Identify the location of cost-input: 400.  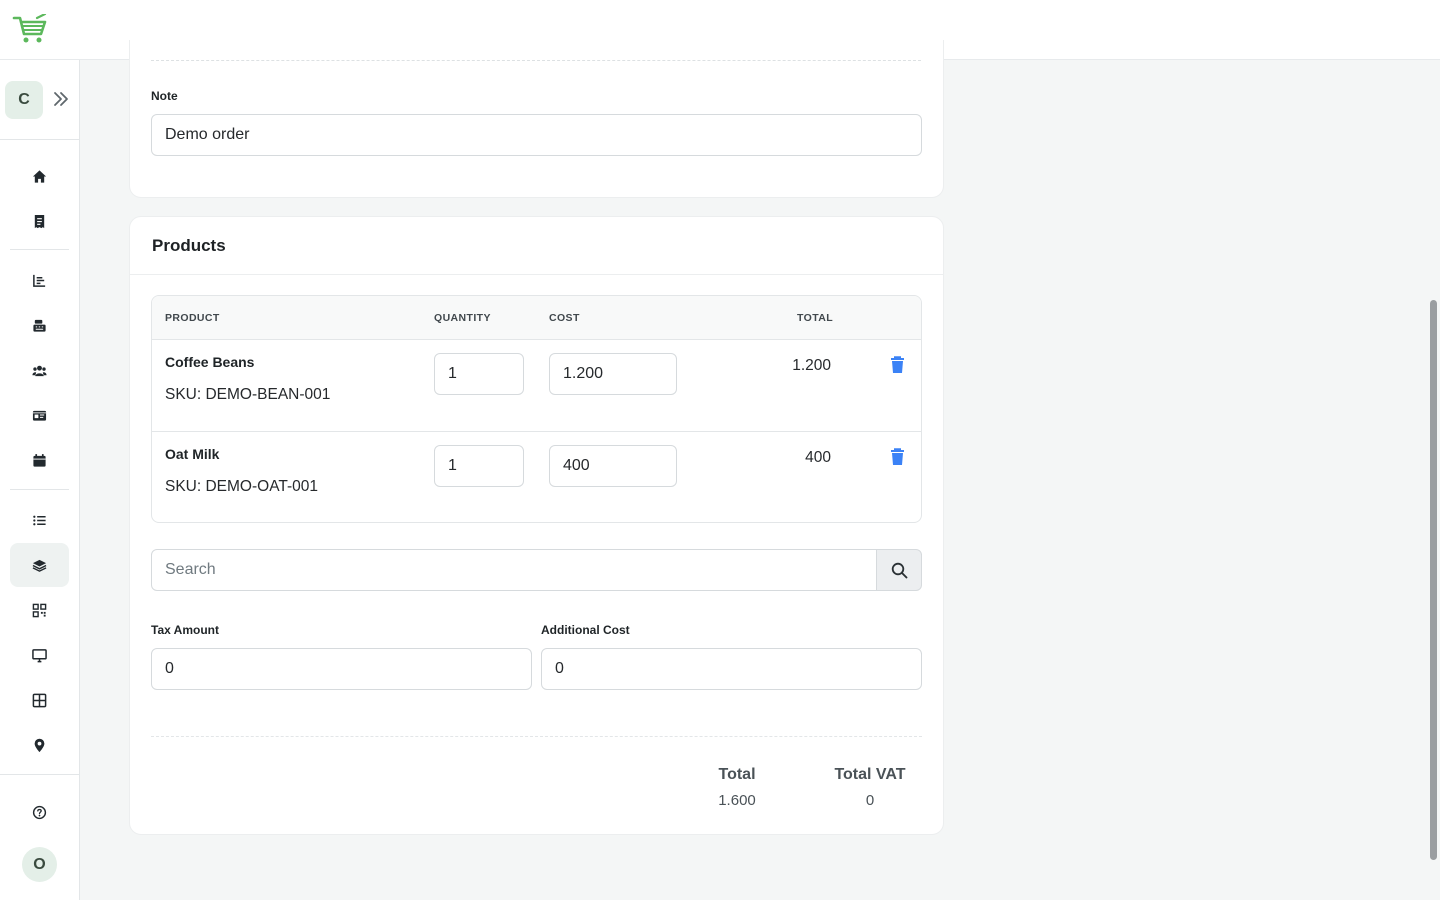
(613, 466).